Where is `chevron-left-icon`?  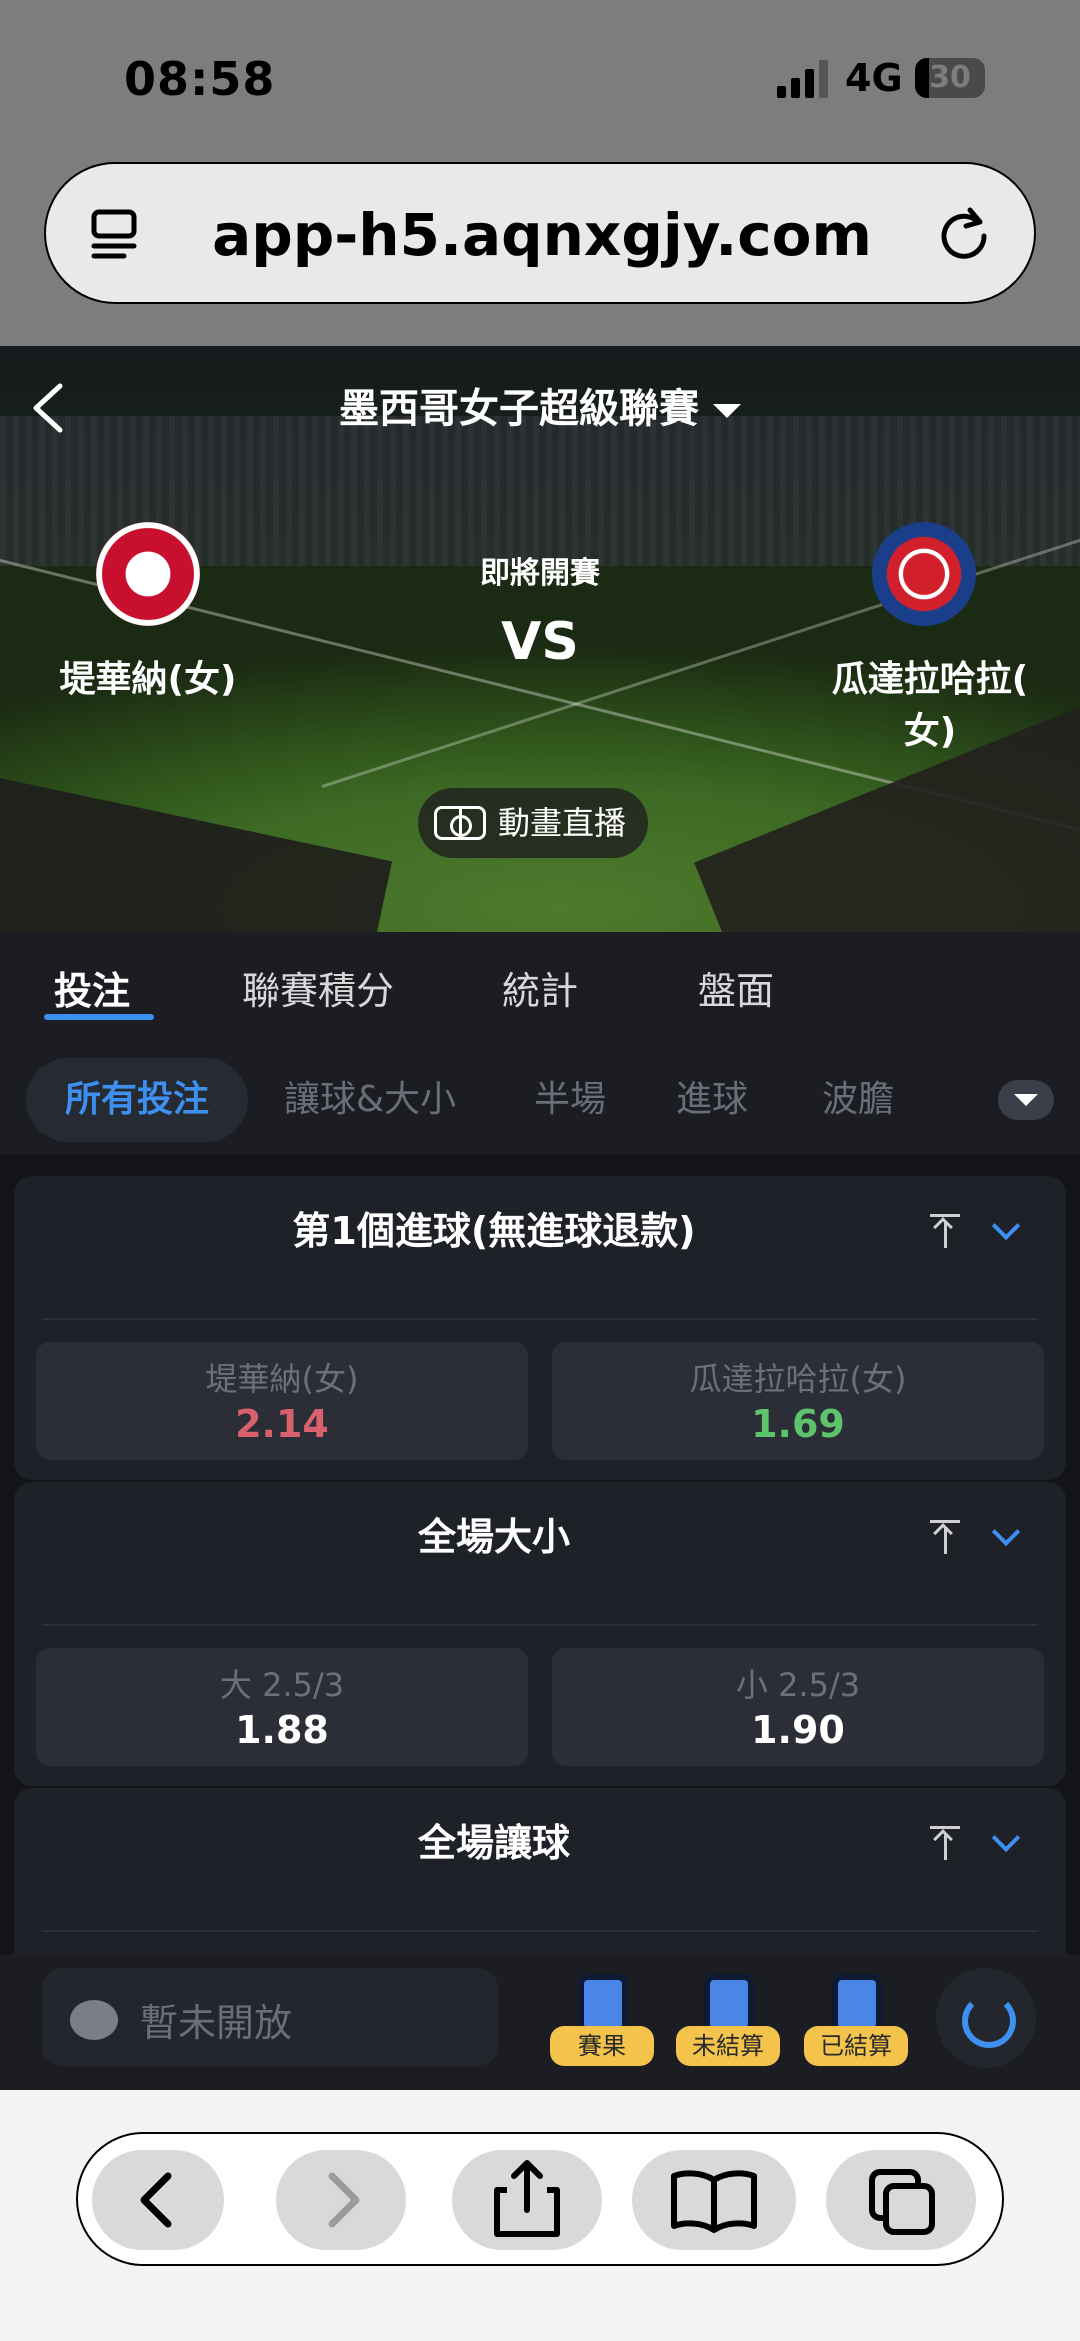 chevron-left-icon is located at coordinates (156, 2200).